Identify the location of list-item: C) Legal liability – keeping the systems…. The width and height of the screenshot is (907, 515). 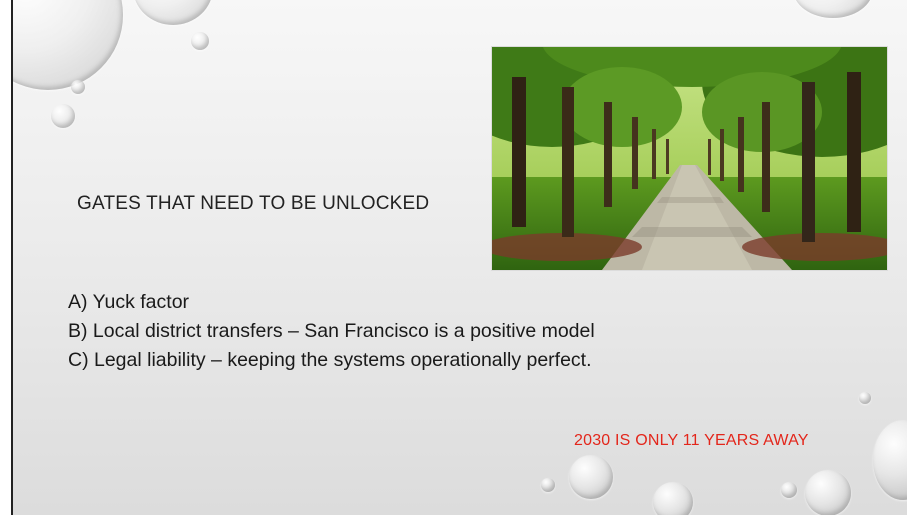
(330, 360).